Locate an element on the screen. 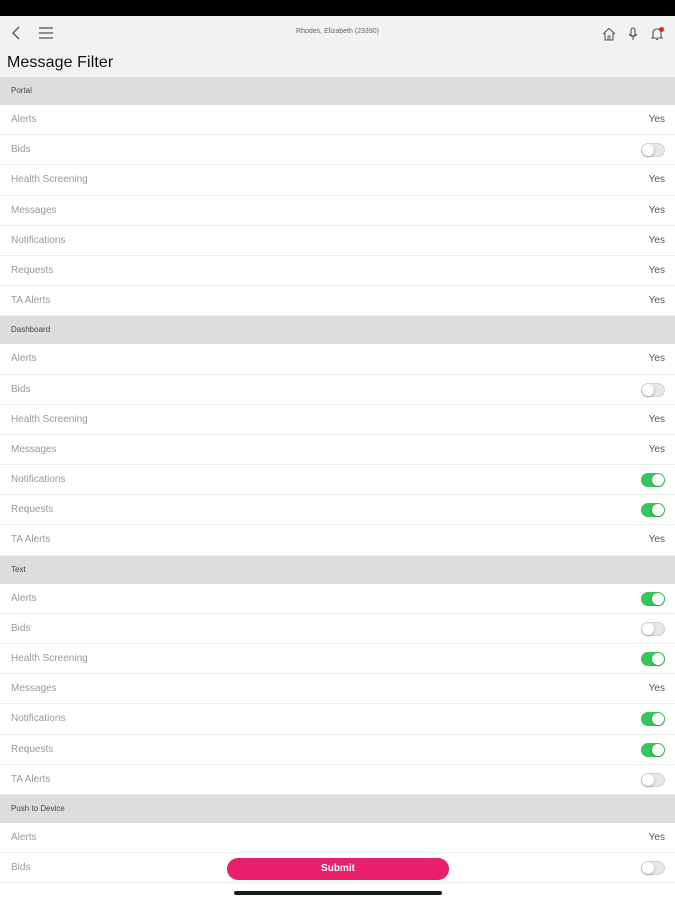 This screenshot has height=900, width=675. filter-row: Notifications Yes is located at coordinates (337, 240).